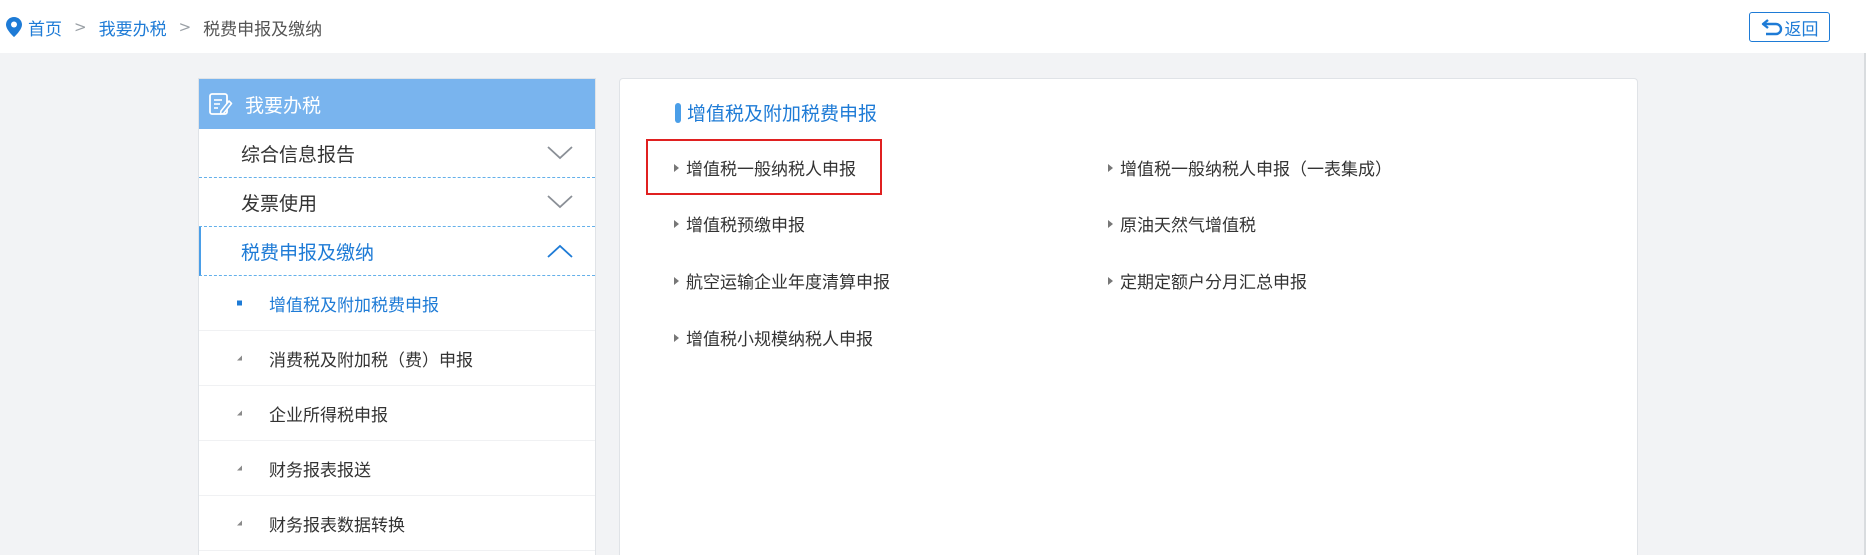 This screenshot has width=1866, height=555. What do you see at coordinates (371, 360) in the screenshot?
I see `sidebar-item-label: 消费税及附加税（费）申报` at bounding box center [371, 360].